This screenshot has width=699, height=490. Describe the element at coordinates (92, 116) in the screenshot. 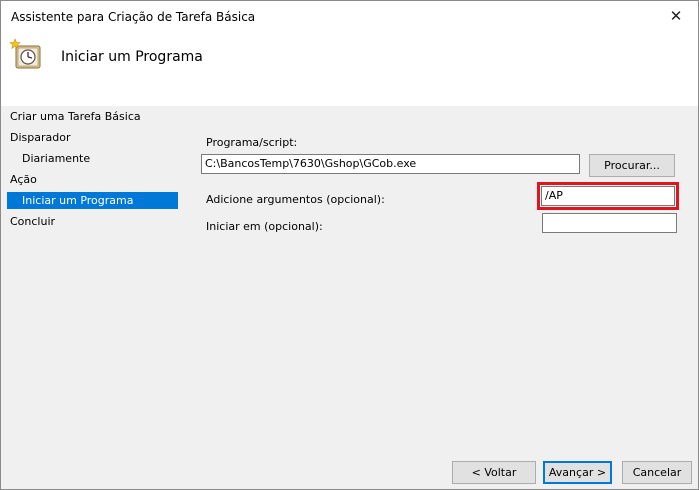

I see `step-criar-tarefa: Criar uma Tarefa Básica` at that location.